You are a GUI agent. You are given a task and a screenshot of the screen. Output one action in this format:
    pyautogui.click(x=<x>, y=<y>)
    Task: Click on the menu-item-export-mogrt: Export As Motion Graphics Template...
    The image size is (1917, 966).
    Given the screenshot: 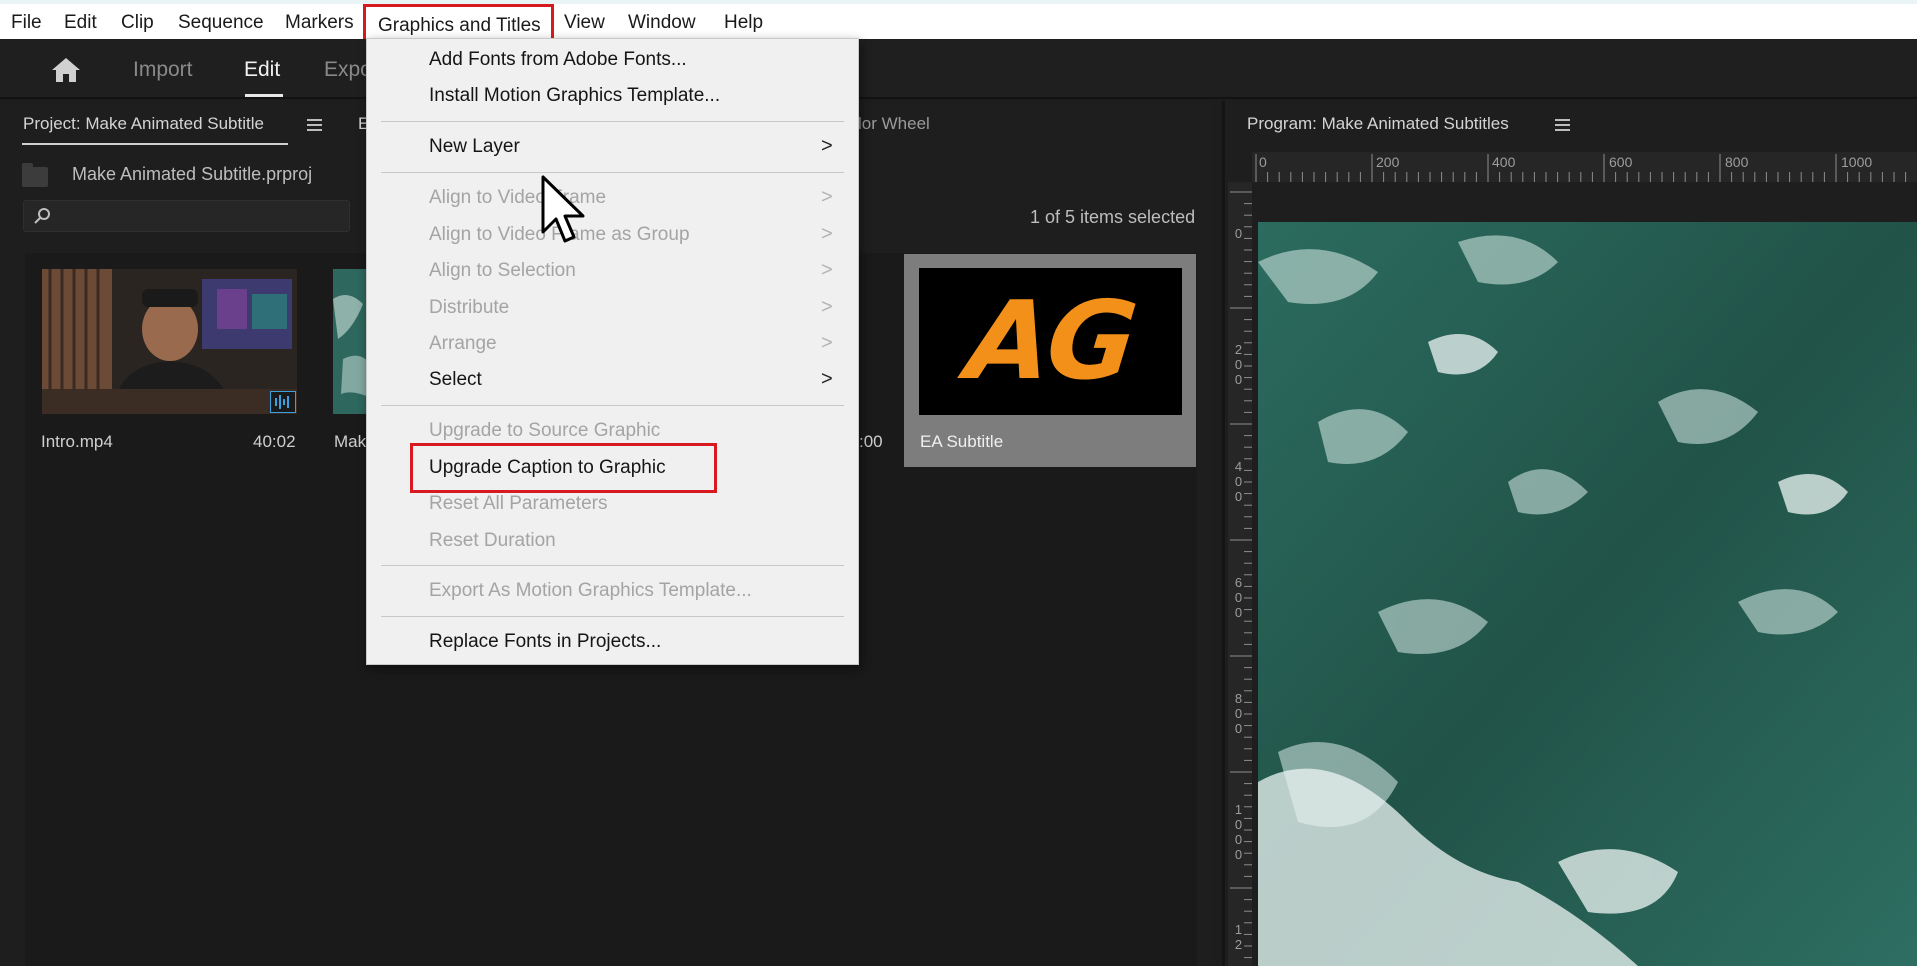 What is the action you would take?
    pyautogui.click(x=590, y=591)
    